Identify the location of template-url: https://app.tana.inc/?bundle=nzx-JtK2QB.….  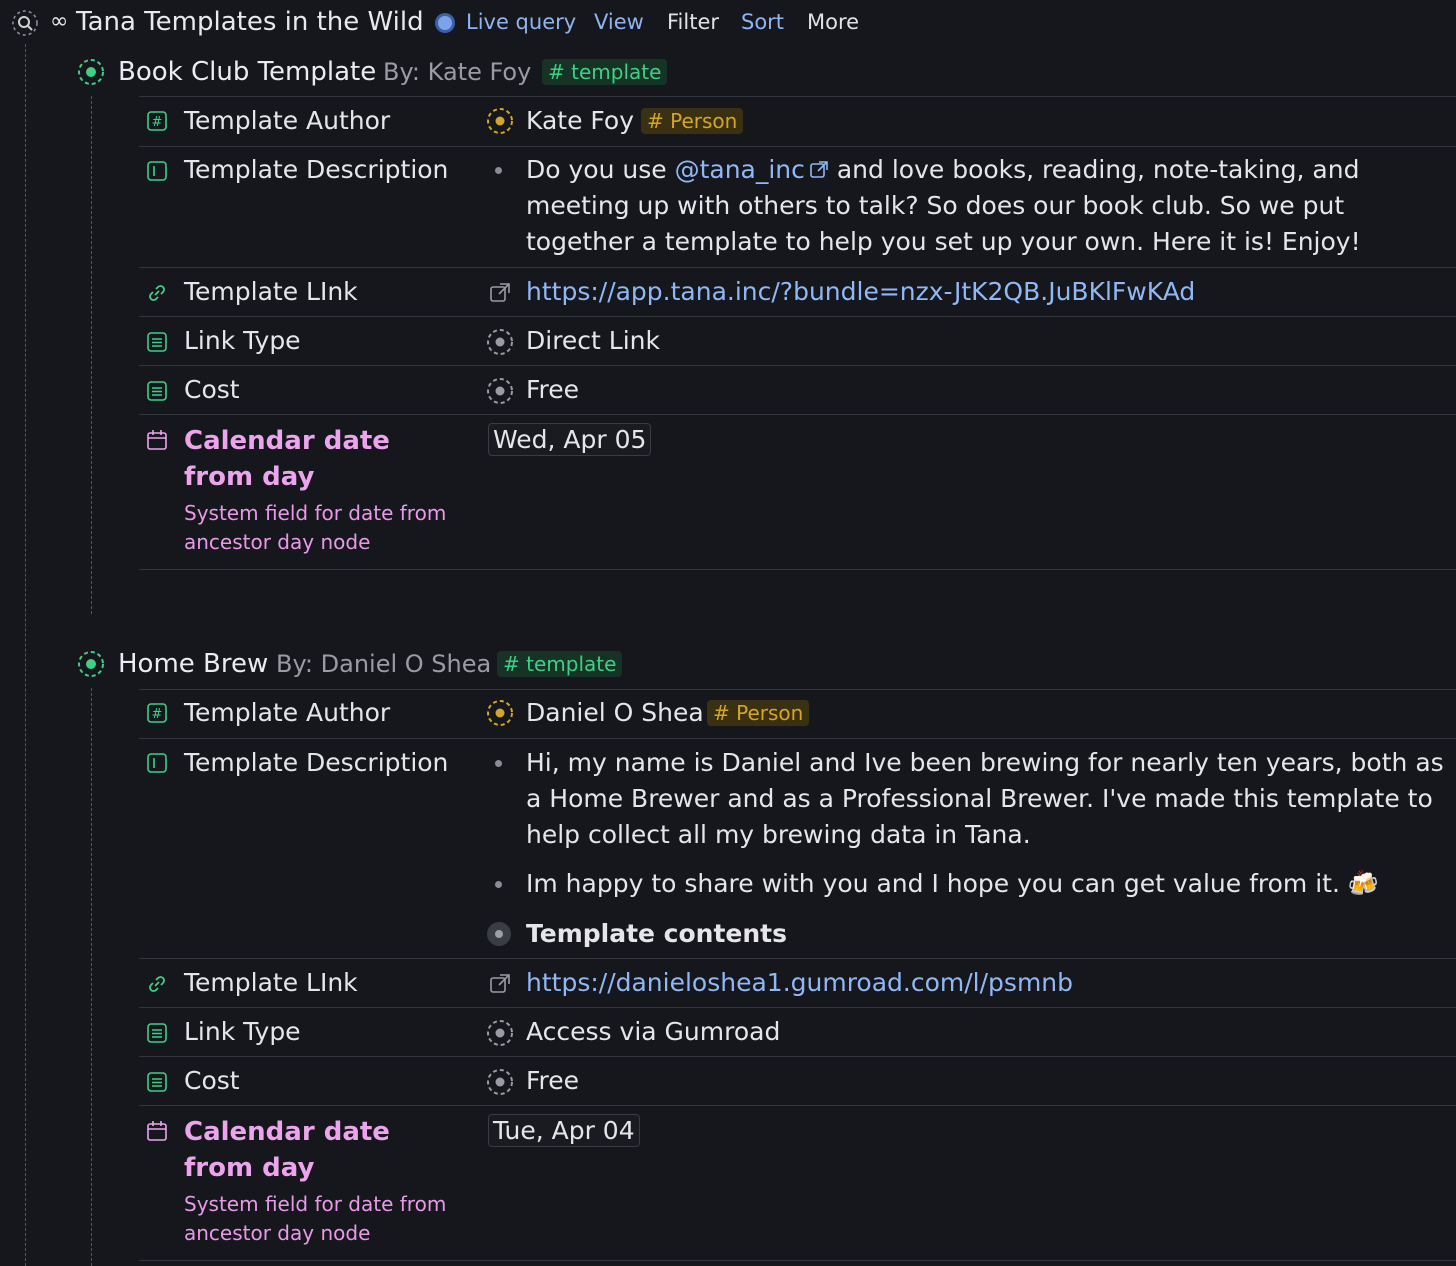
(860, 291).